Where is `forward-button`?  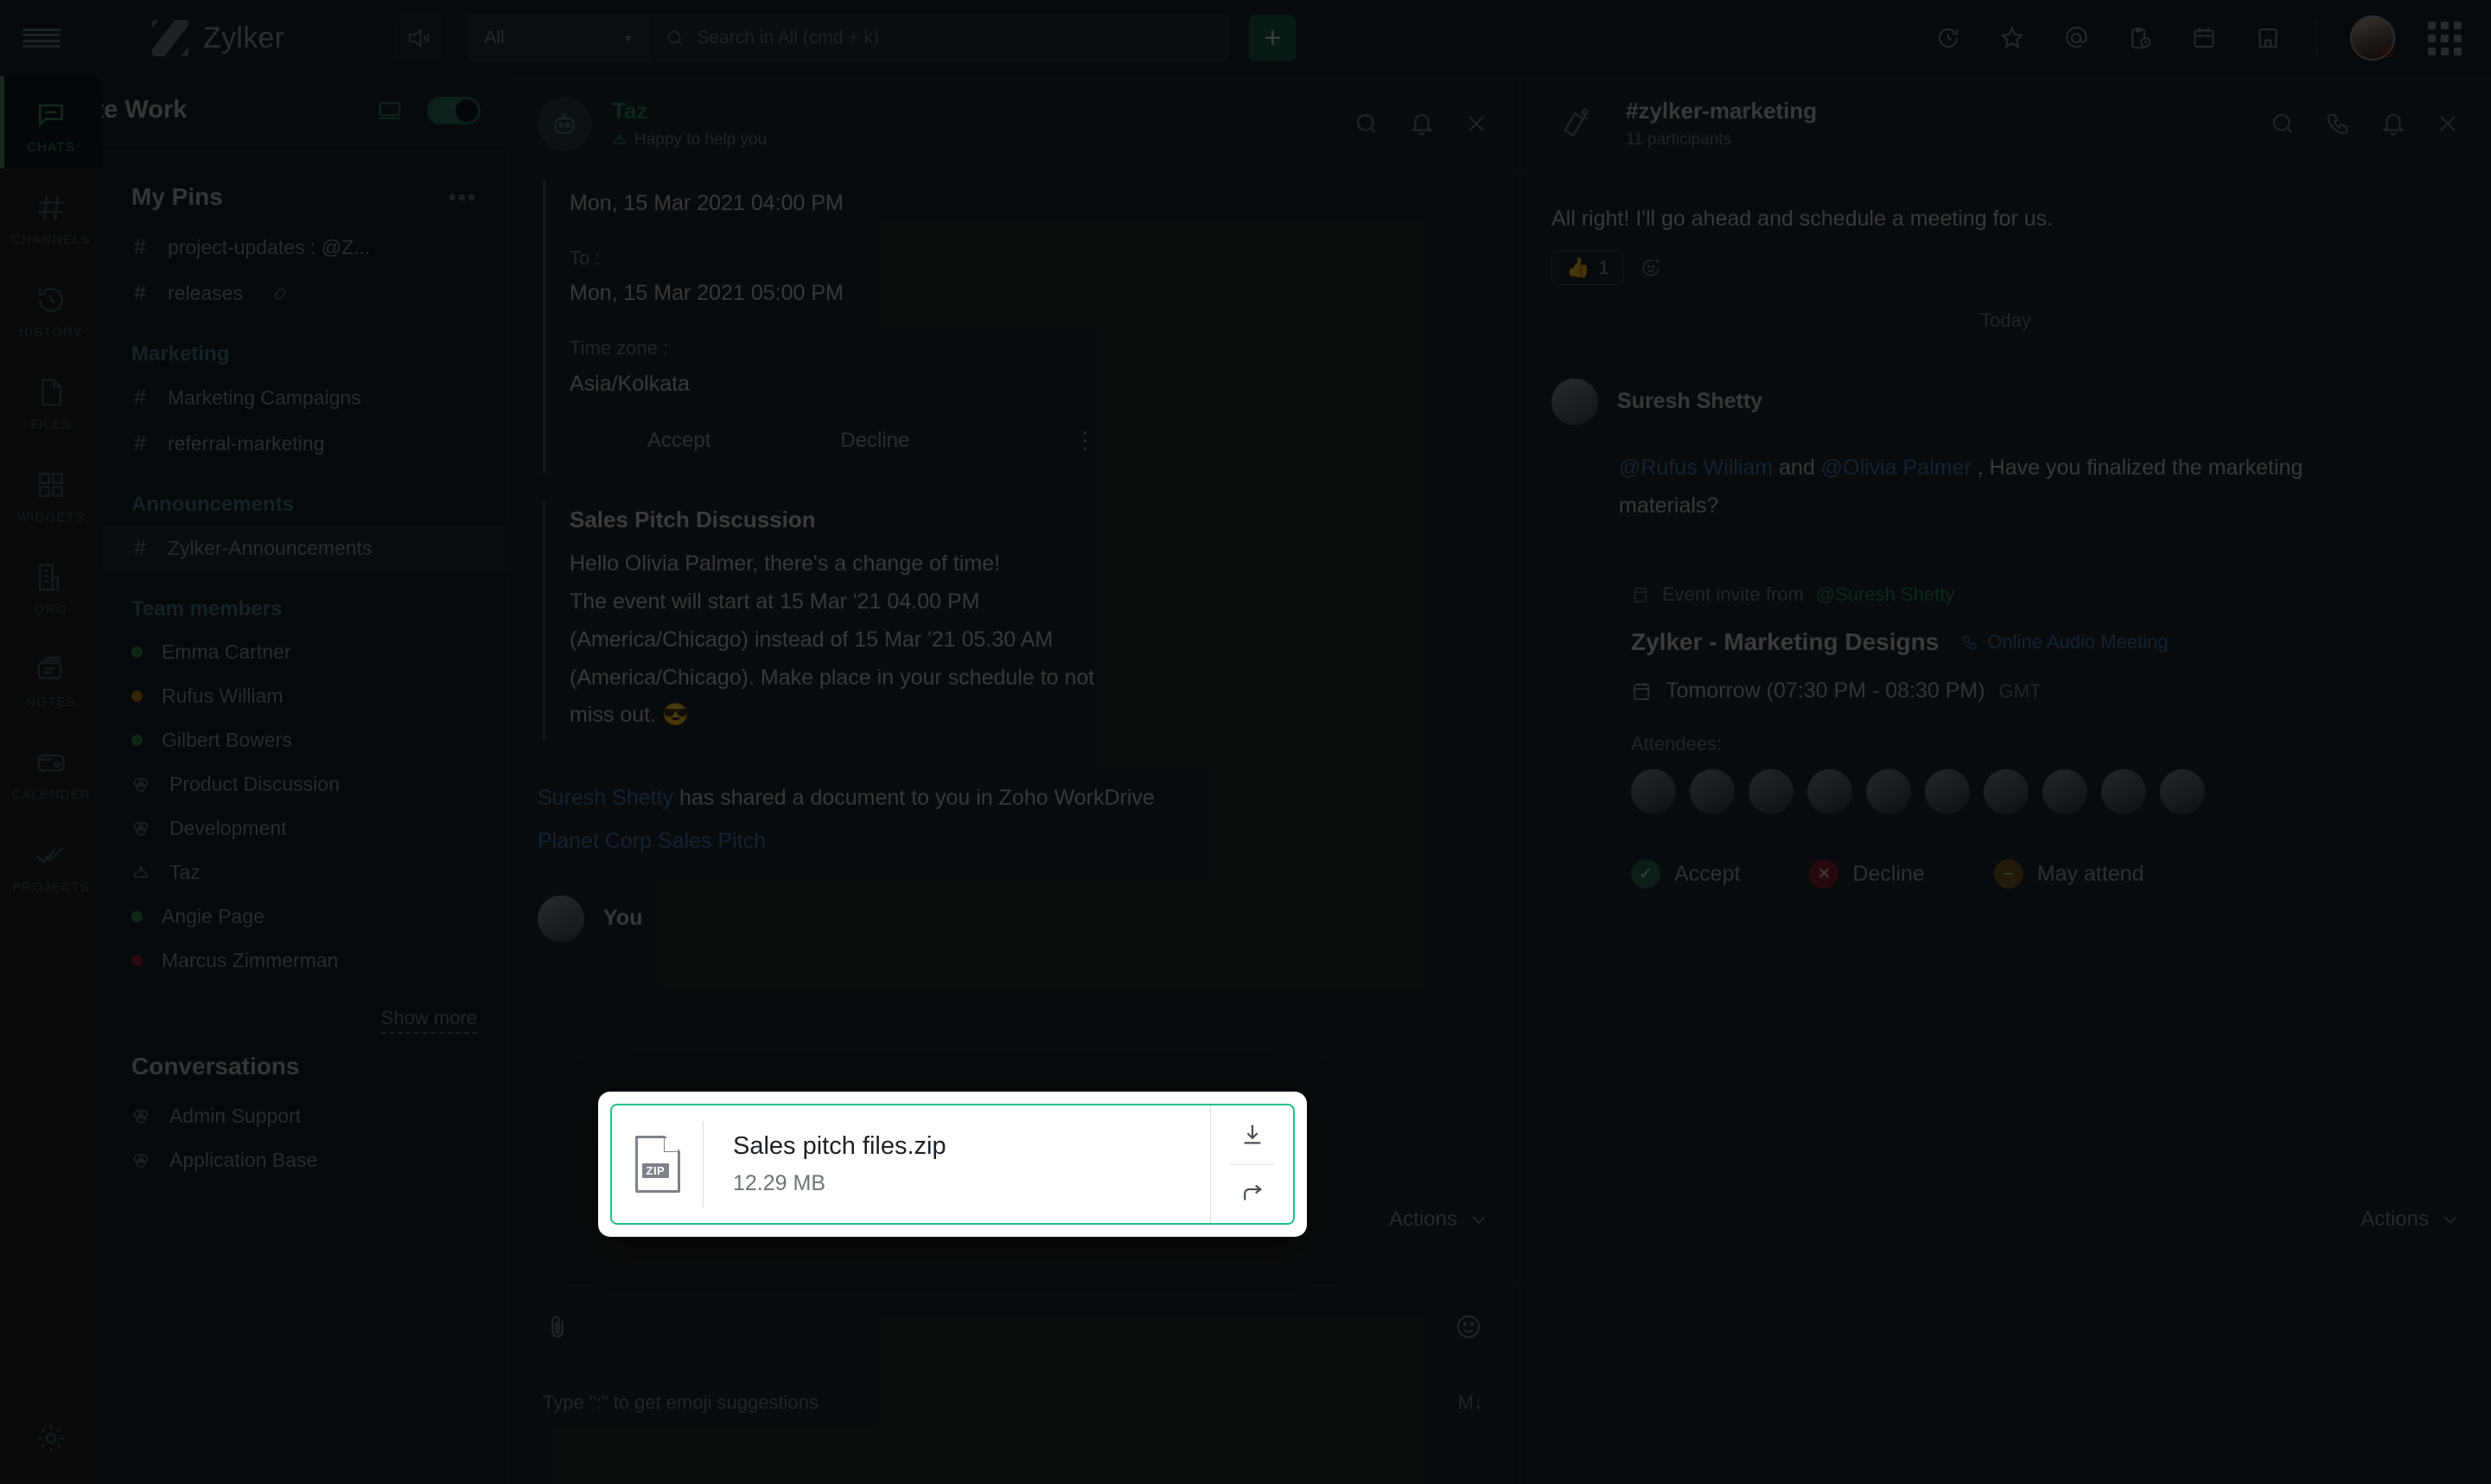 forward-button is located at coordinates (1252, 1194).